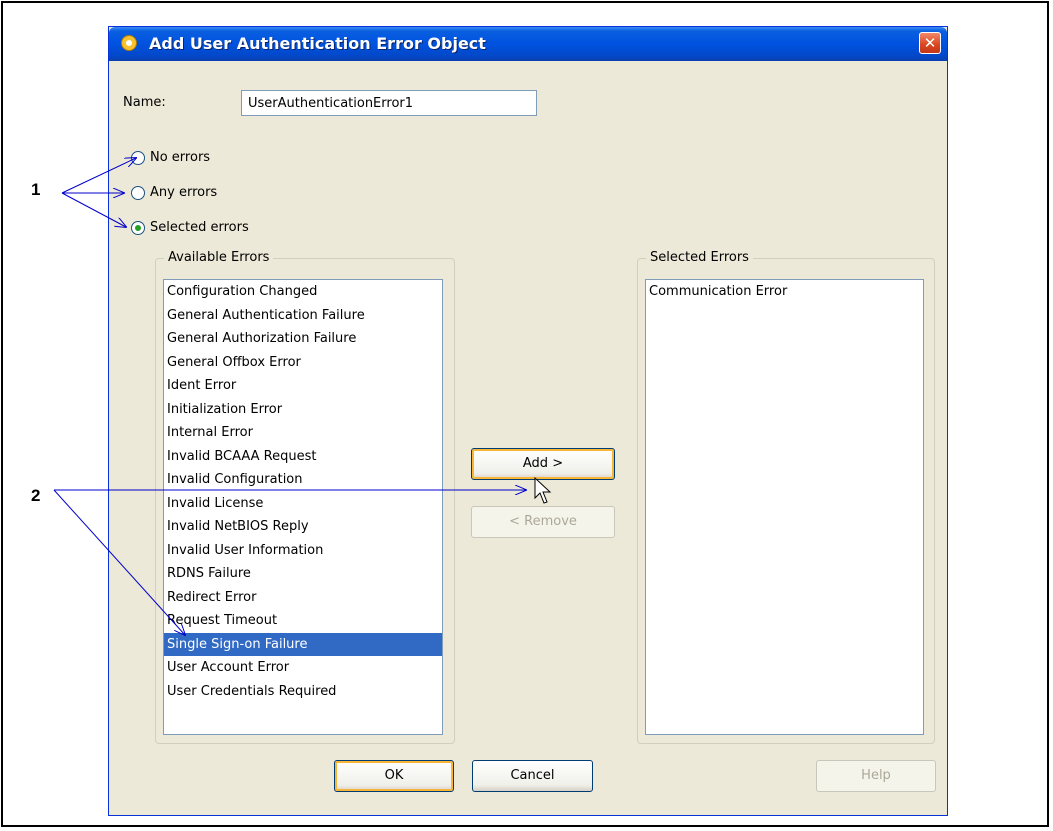  What do you see at coordinates (543, 490) in the screenshot?
I see `mouse-cursor-icon` at bounding box center [543, 490].